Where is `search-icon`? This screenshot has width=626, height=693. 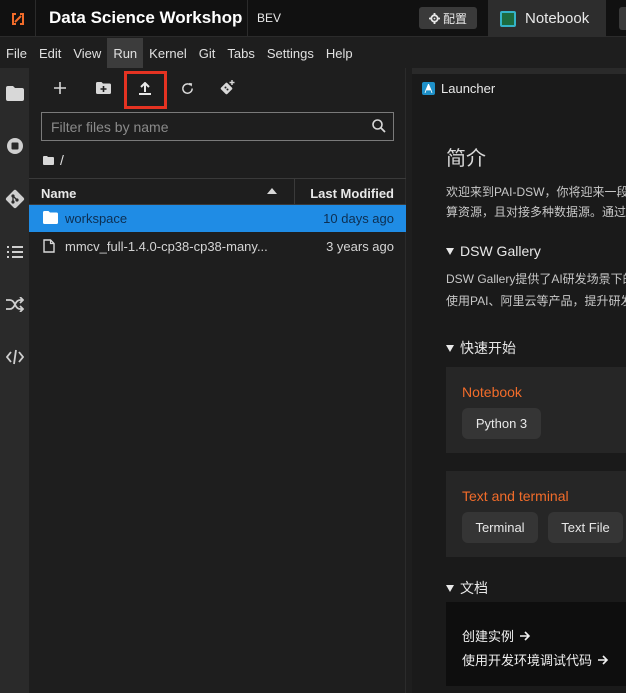 search-icon is located at coordinates (379, 126).